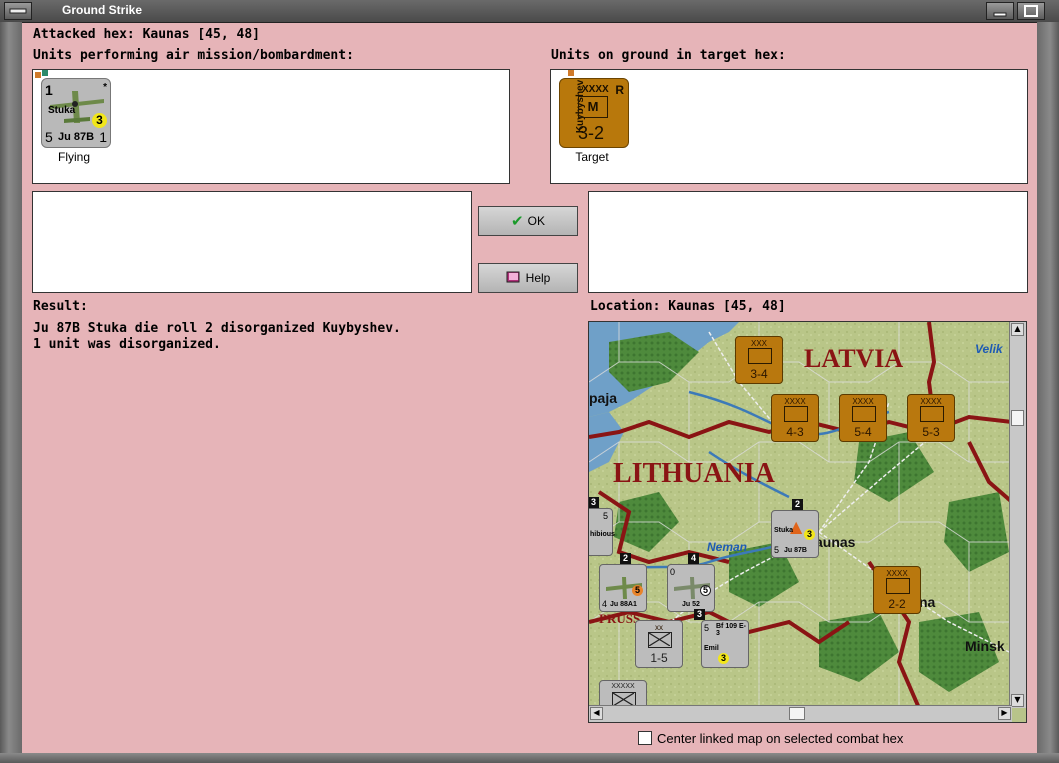  Describe the element at coordinates (863, 432) in the screenshot. I see `counter-strength: 5-4` at that location.